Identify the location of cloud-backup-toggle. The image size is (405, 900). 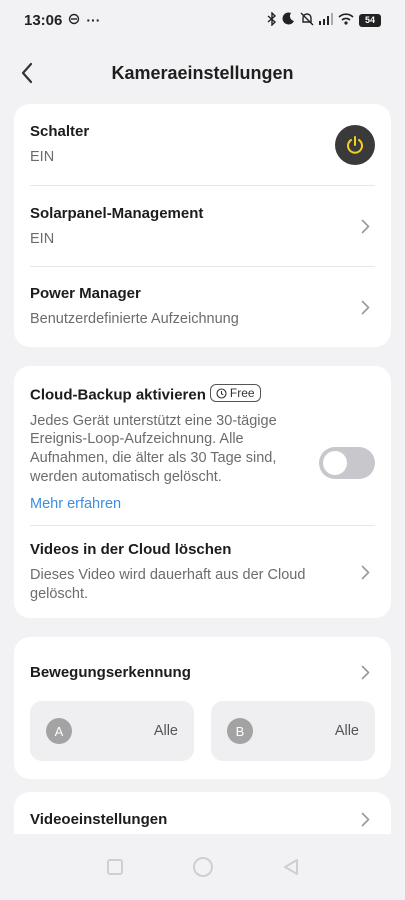
(347, 463).